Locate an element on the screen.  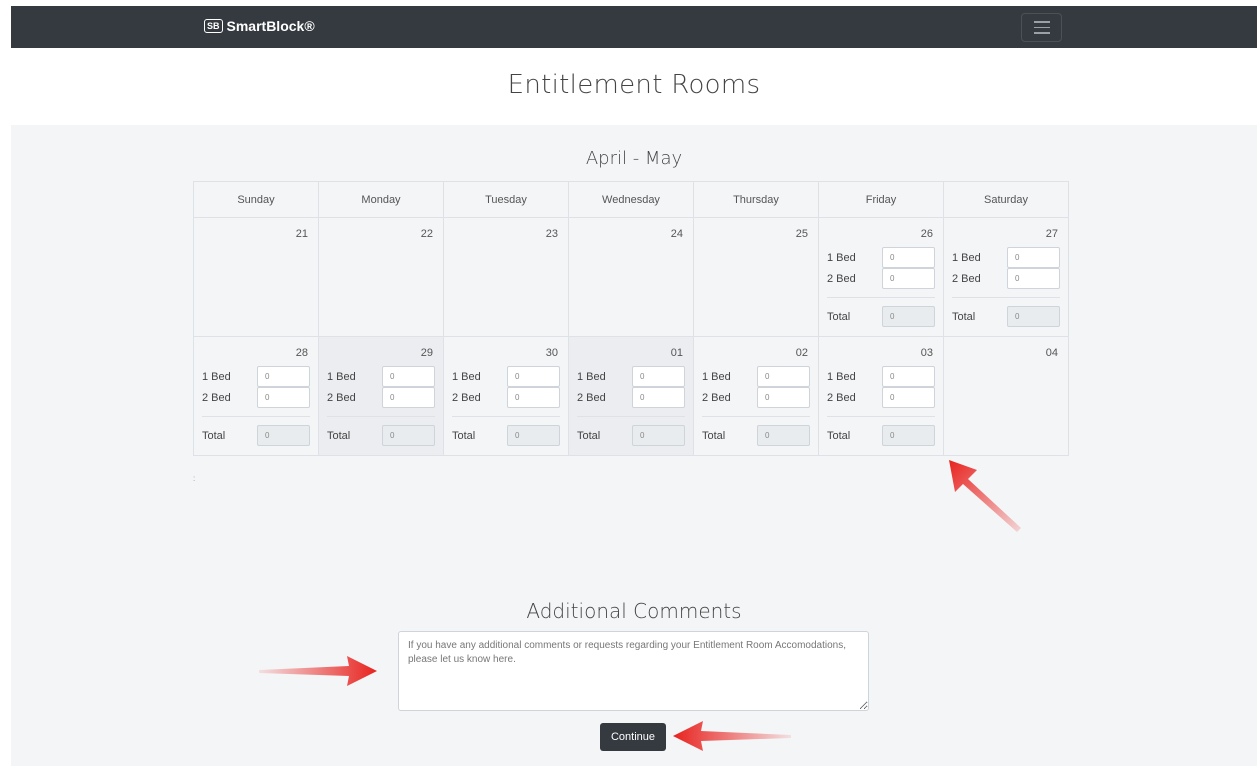
day-number: 24 is located at coordinates (676, 234).